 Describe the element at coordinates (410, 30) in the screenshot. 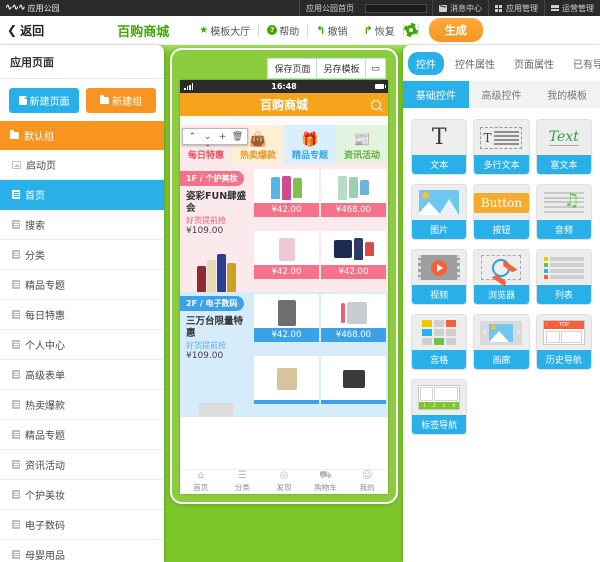

I see `gear-icon` at that location.